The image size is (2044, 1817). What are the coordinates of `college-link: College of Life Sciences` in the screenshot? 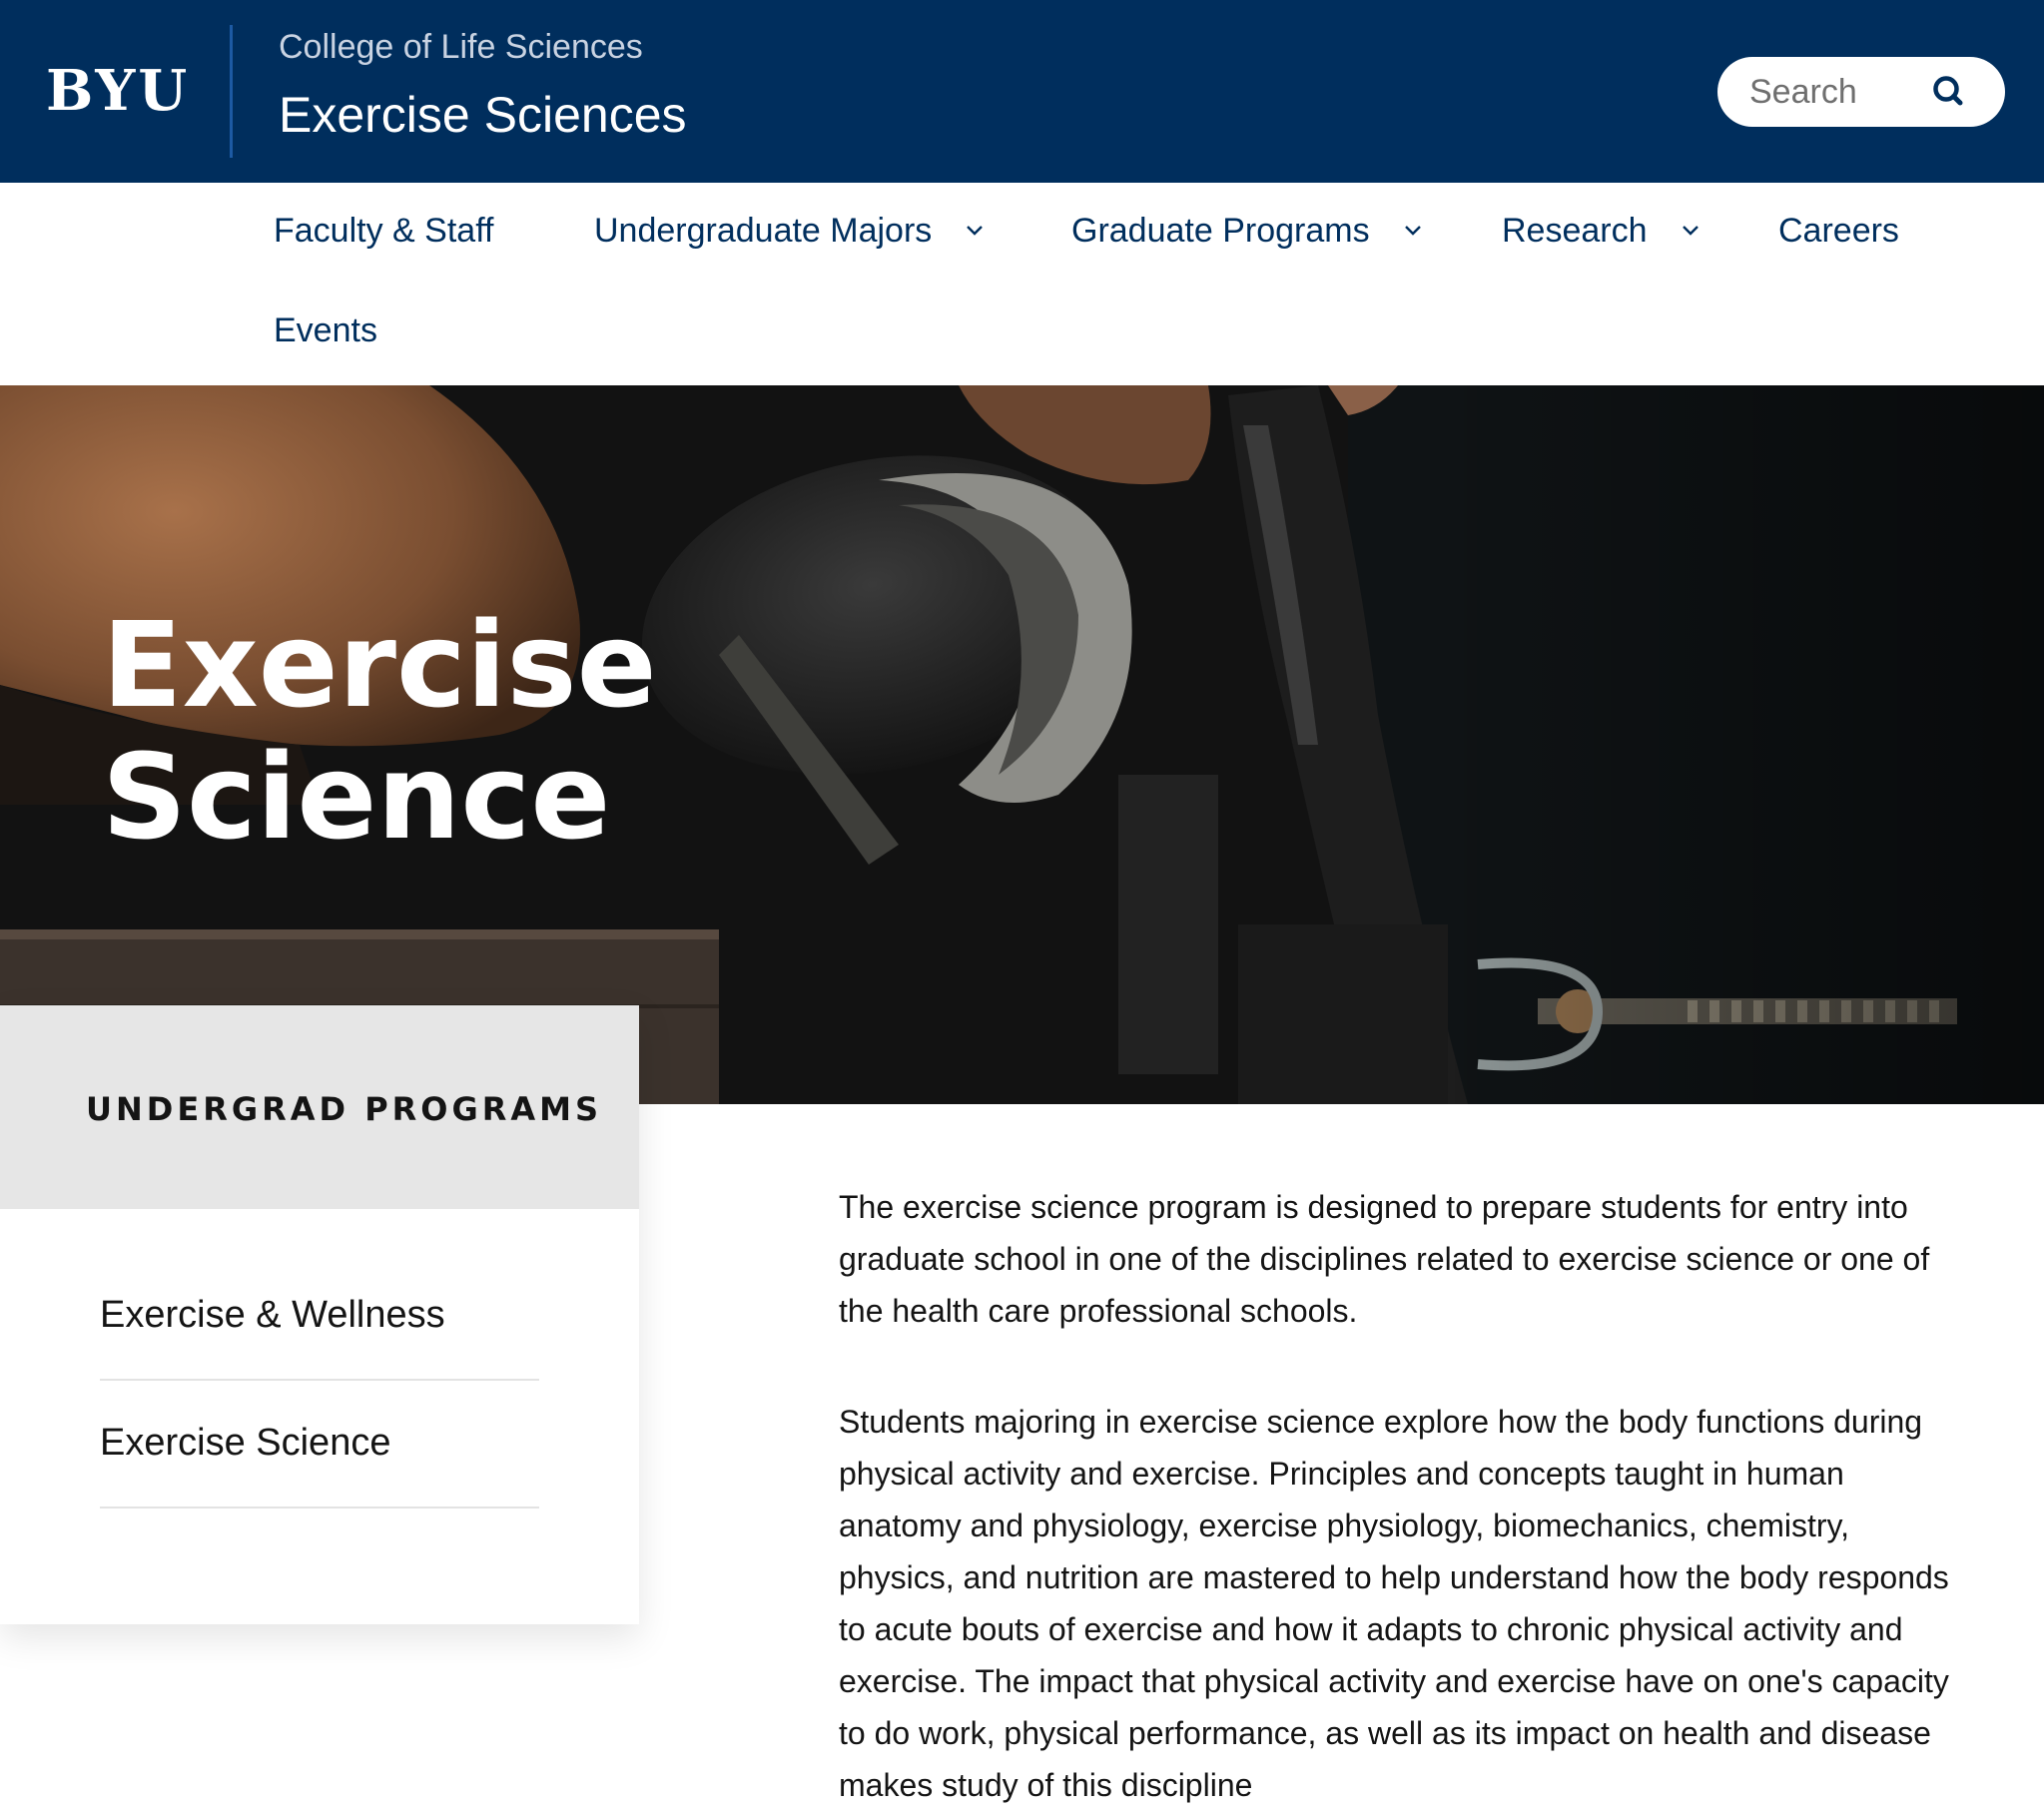 It's located at (461, 47).